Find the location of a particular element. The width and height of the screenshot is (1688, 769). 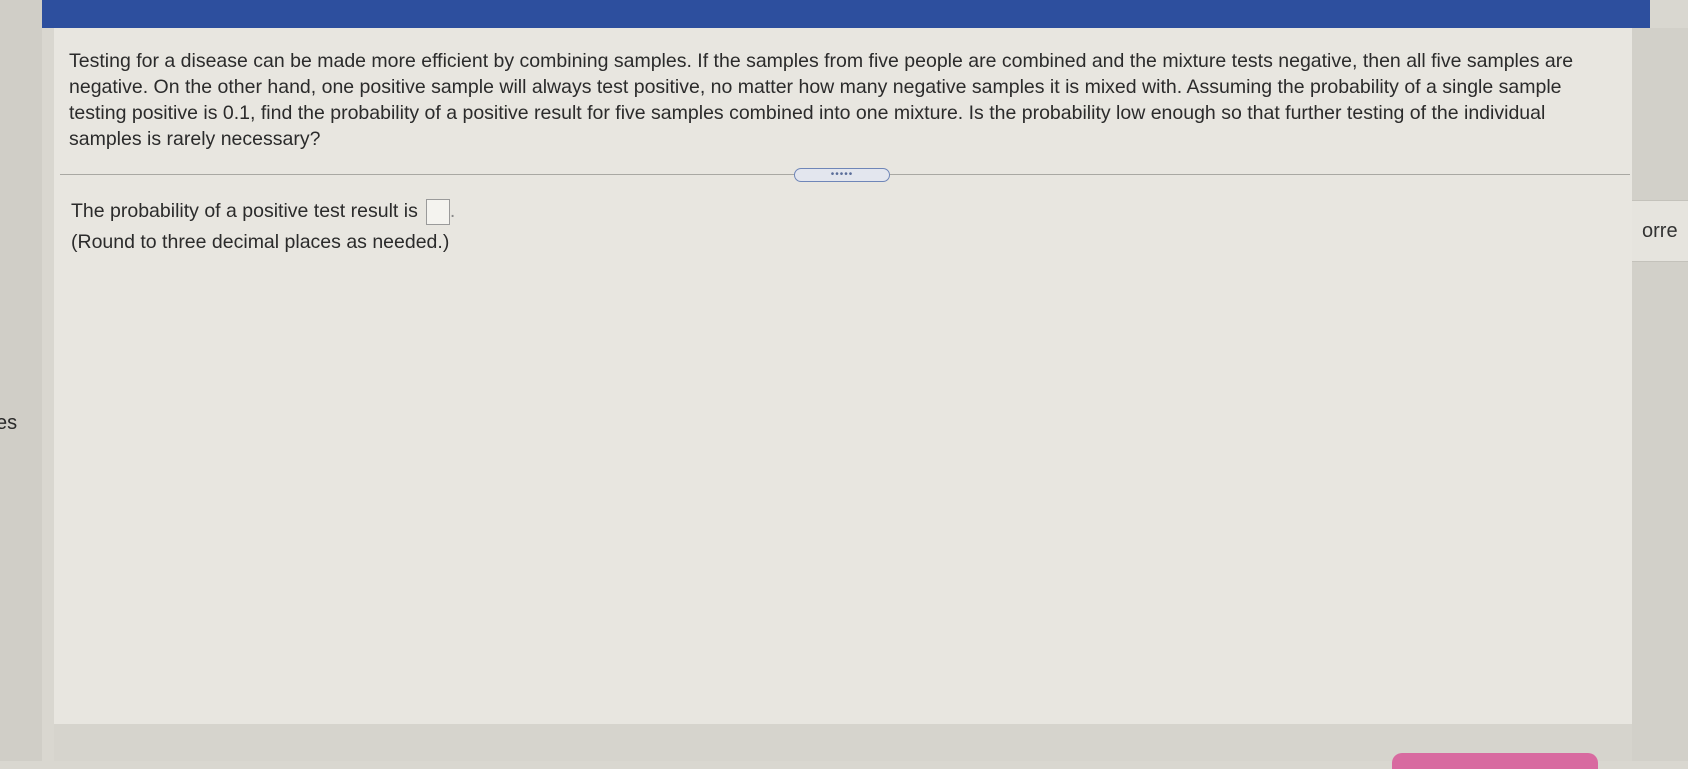

left-background is located at coordinates (21, 380).